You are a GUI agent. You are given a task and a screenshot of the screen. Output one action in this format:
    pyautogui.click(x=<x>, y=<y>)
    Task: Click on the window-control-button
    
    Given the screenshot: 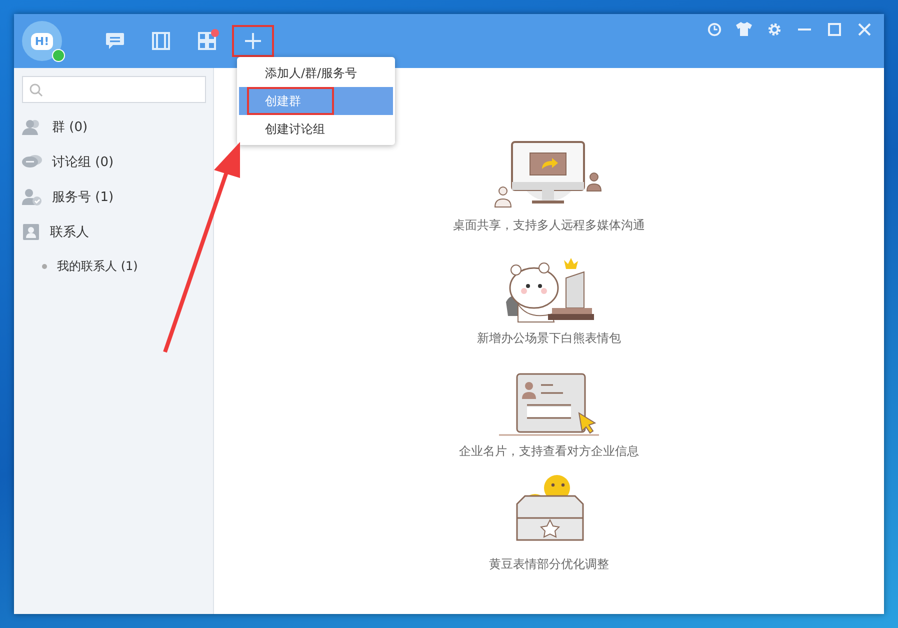 What is the action you would take?
    pyautogui.click(x=744, y=29)
    